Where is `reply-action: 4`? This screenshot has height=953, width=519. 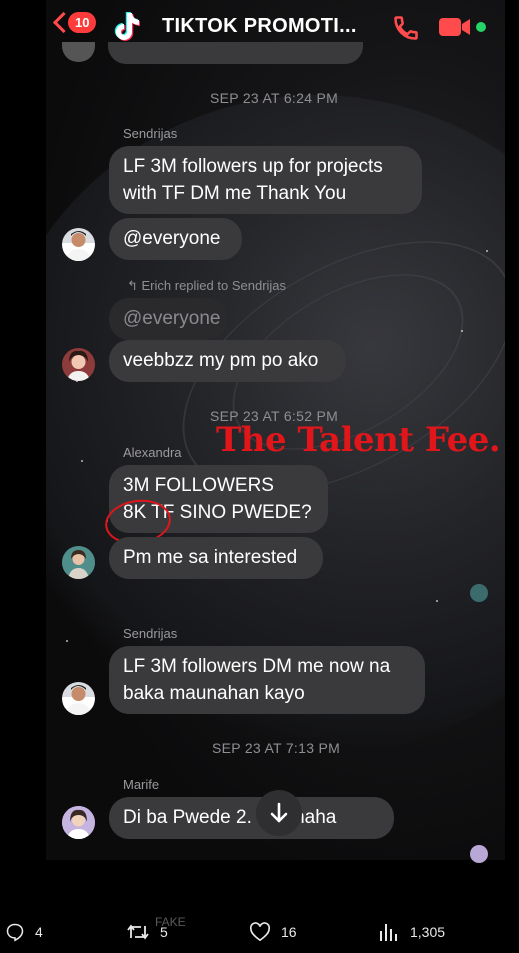
reply-action: 4 is located at coordinates (24, 932).